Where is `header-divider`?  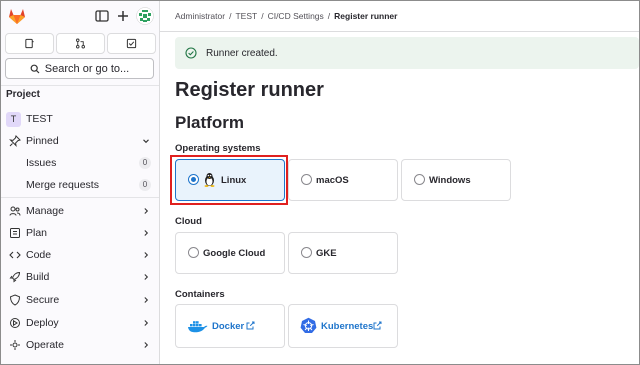
header-divider is located at coordinates (399, 31).